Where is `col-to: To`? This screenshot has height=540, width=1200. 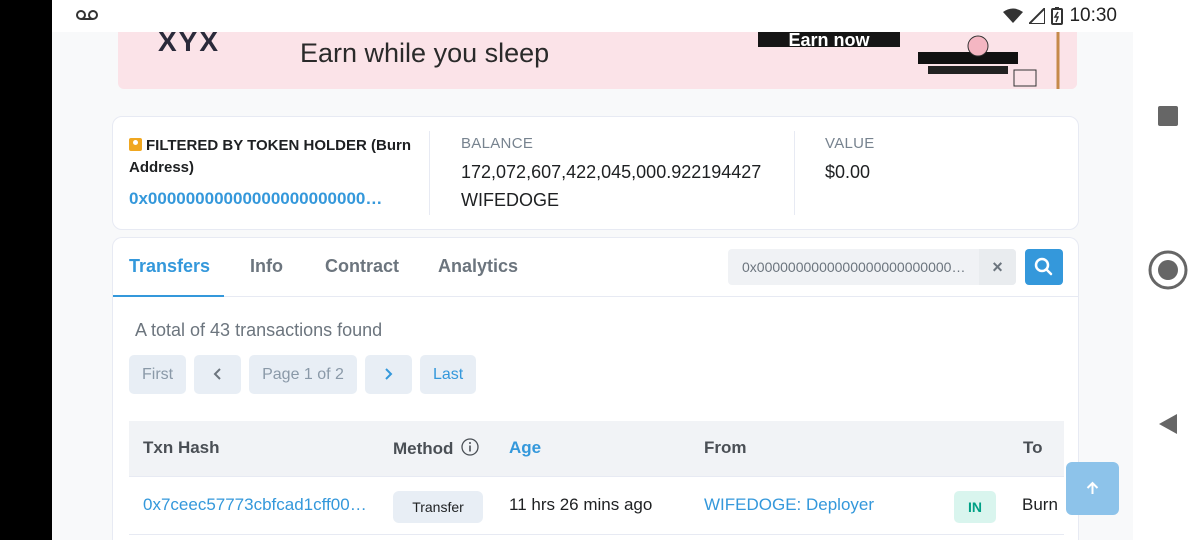 col-to: To is located at coordinates (1033, 447).